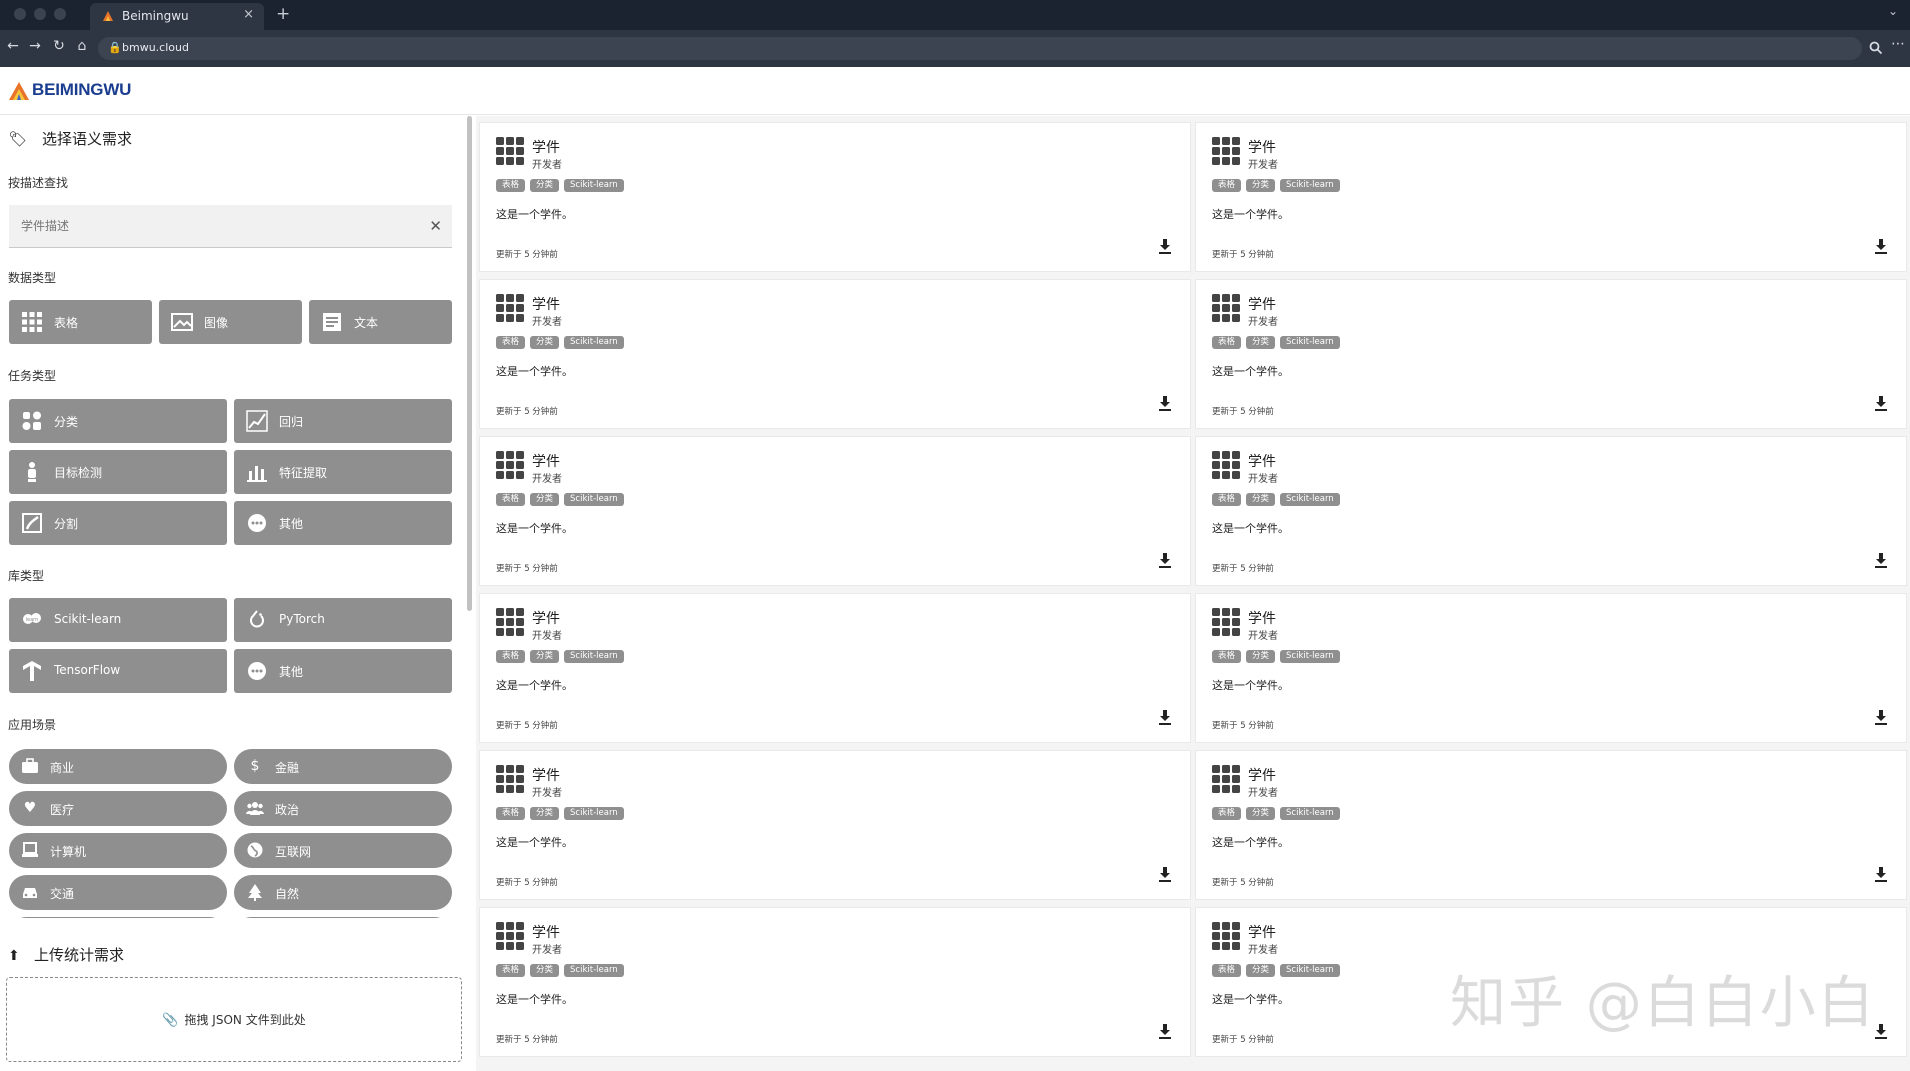  Describe the element at coordinates (170, 1020) in the screenshot. I see `paperclip-icon: 📎` at that location.